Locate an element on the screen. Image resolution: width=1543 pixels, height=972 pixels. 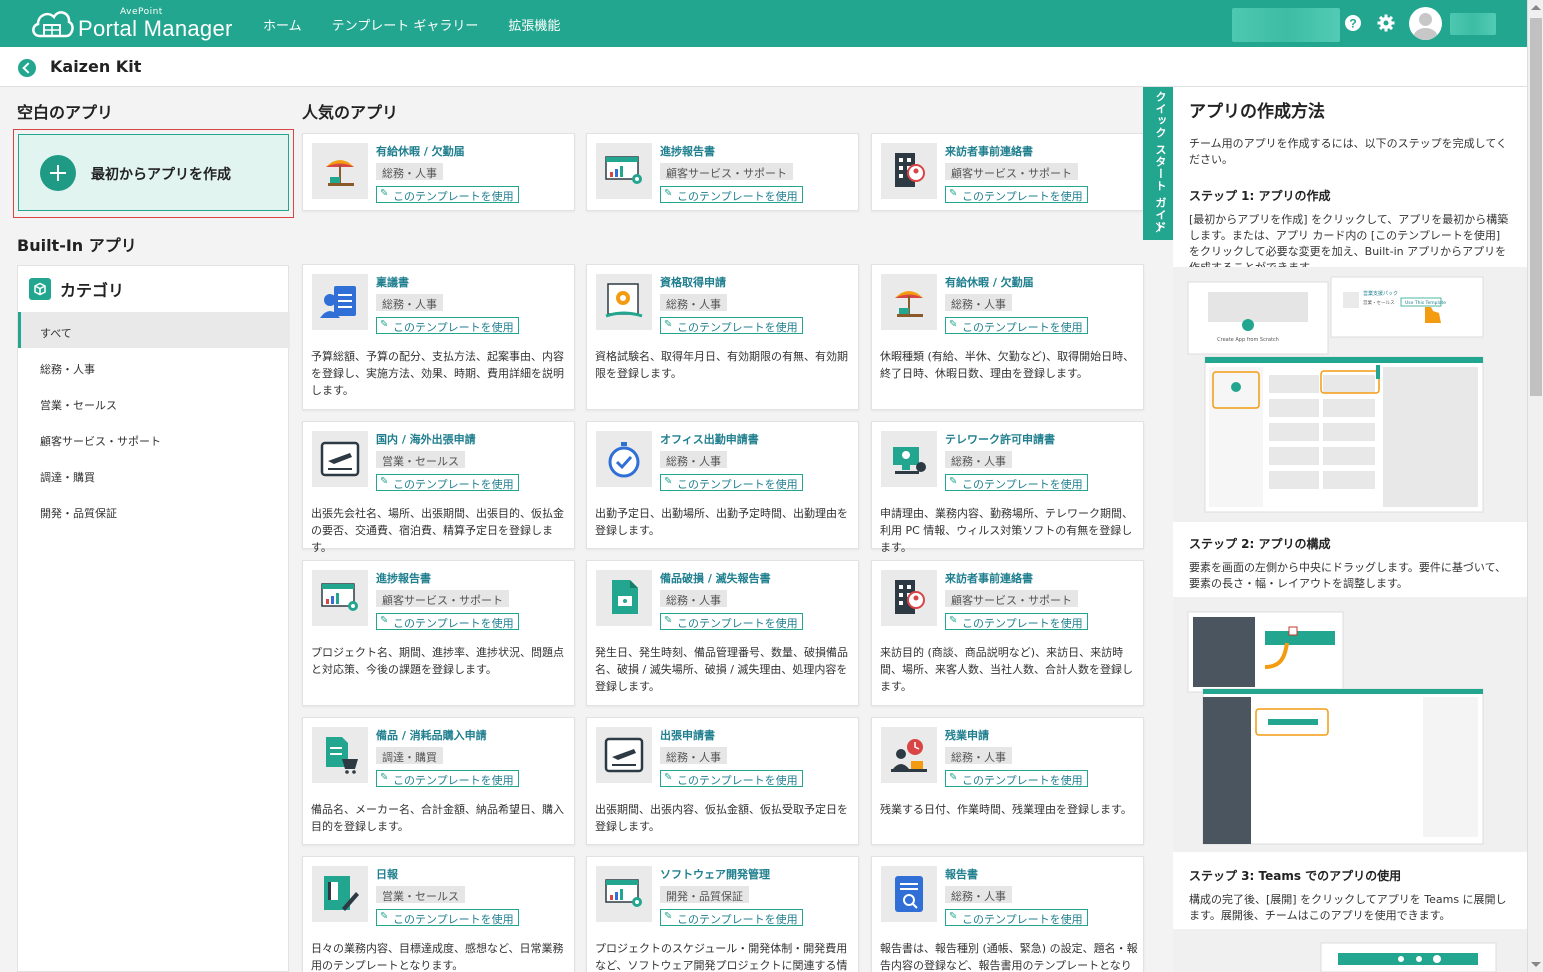
nav-home: ホーム is located at coordinates (282, 24).